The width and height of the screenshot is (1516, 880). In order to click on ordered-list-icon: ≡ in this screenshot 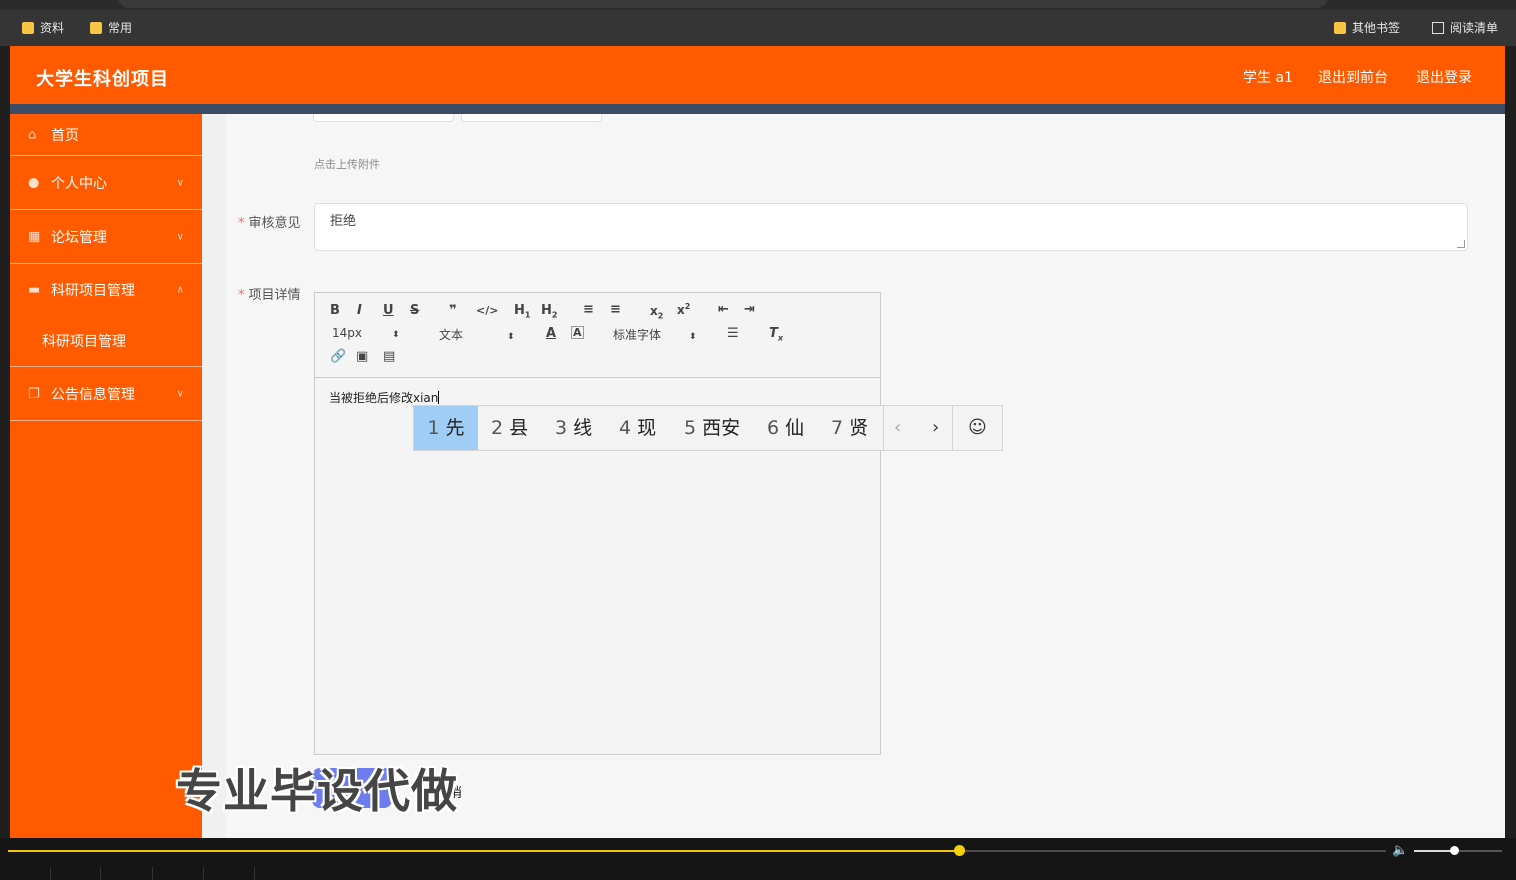, I will do `click(588, 309)`.